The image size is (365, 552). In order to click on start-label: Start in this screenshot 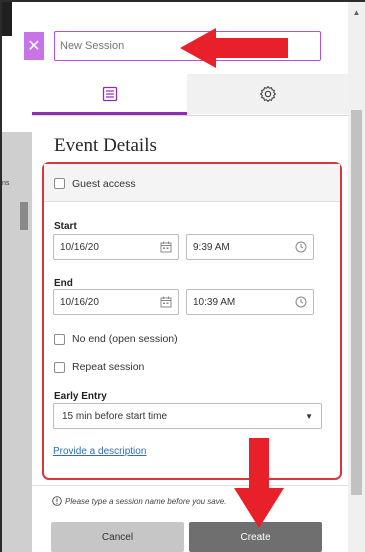, I will do `click(65, 226)`.